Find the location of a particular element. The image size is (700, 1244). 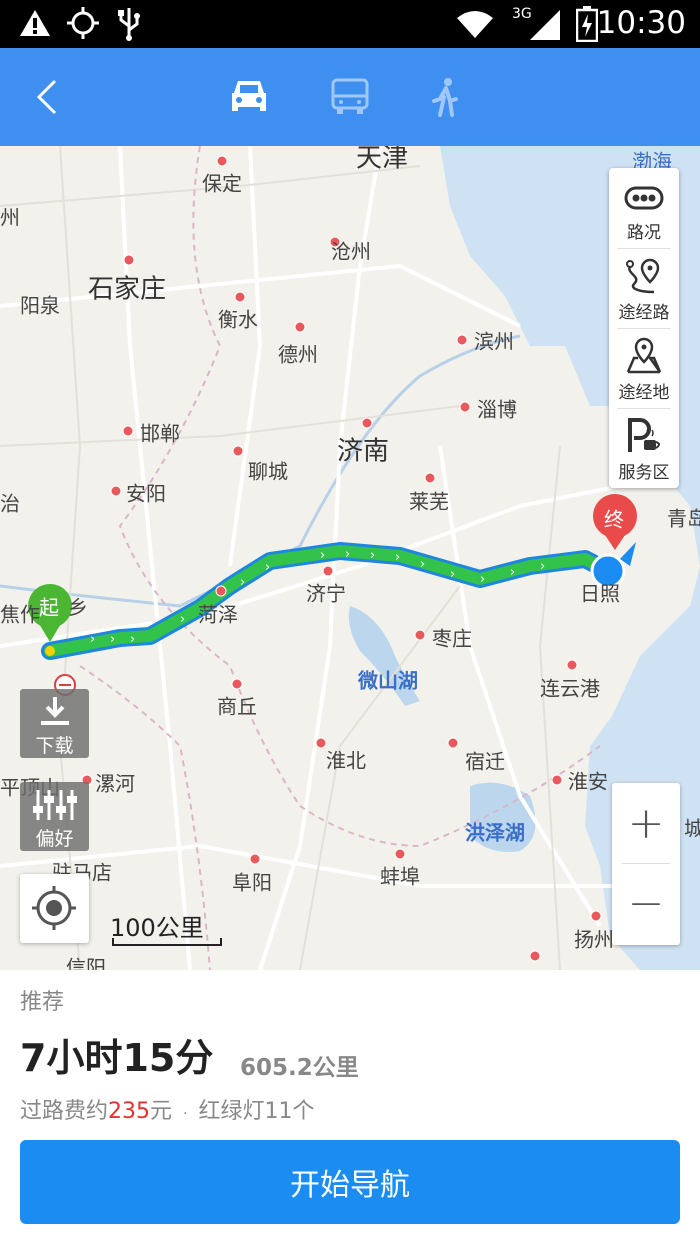

city-label: 石家庄 is located at coordinates (127, 289).